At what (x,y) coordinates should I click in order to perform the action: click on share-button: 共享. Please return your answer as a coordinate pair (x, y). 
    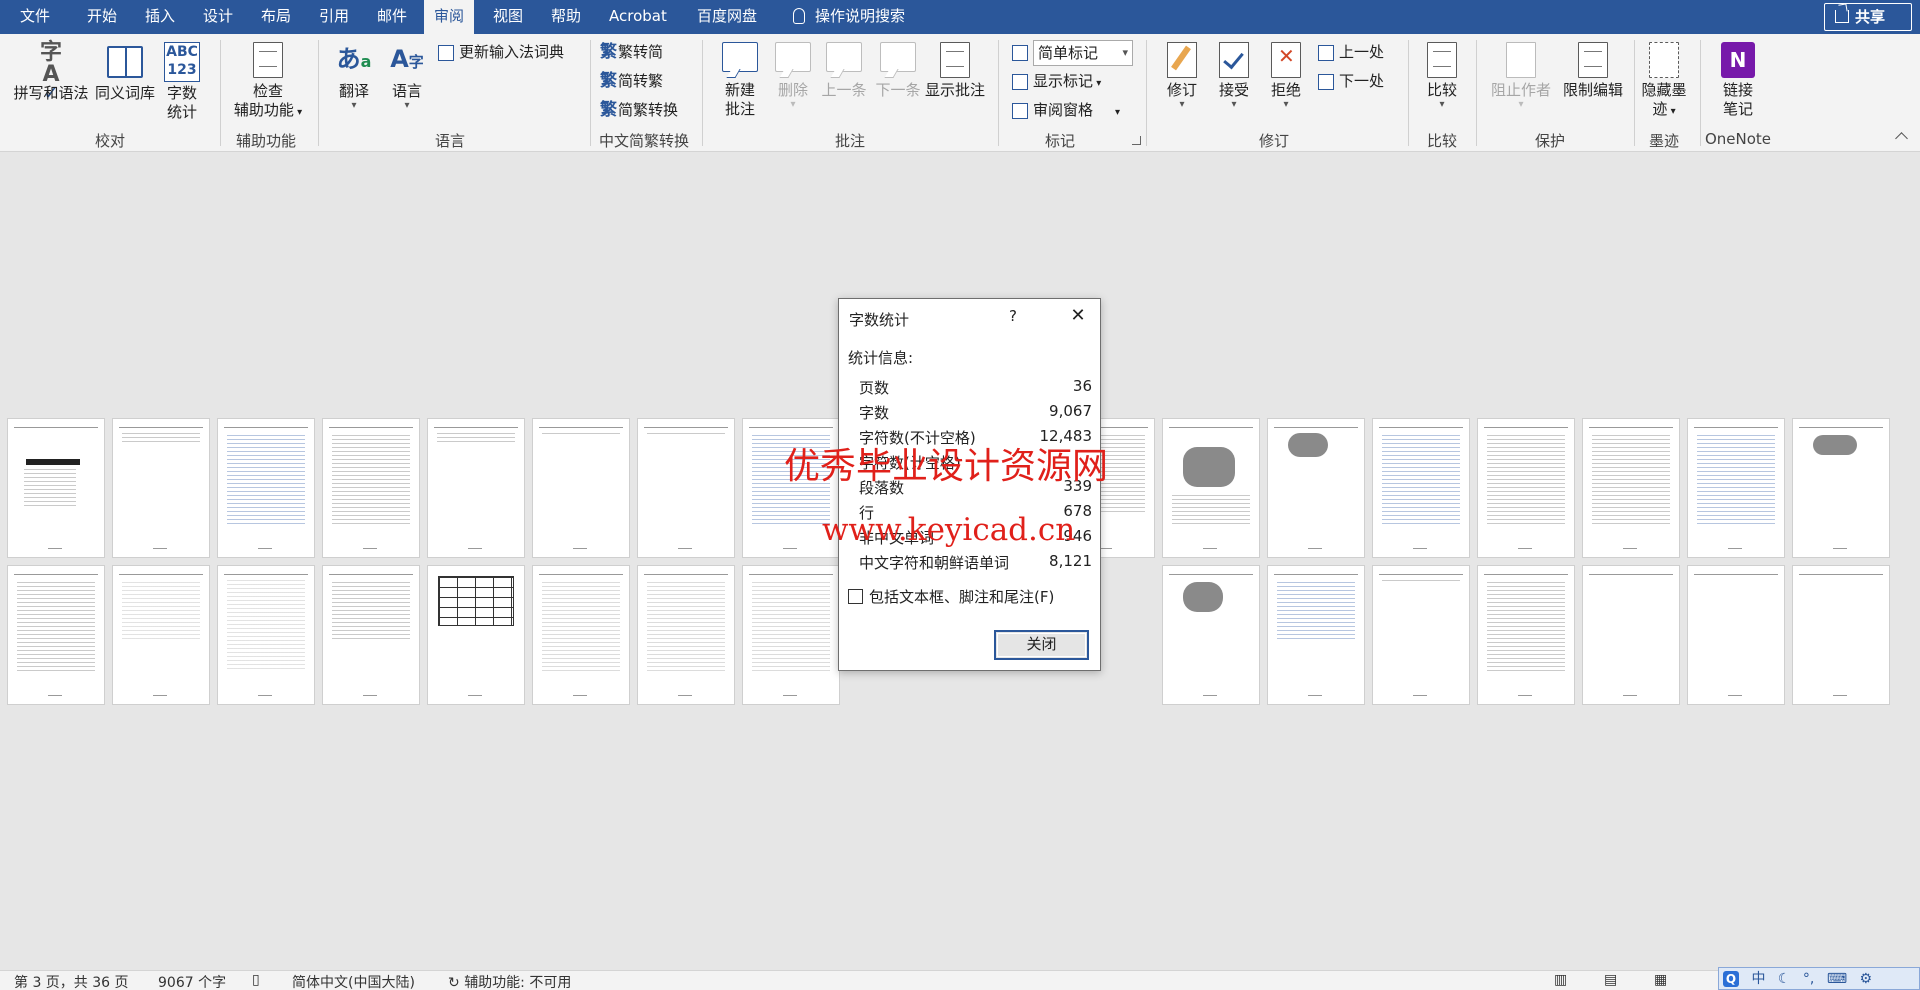
    Looking at the image, I should click on (1868, 17).